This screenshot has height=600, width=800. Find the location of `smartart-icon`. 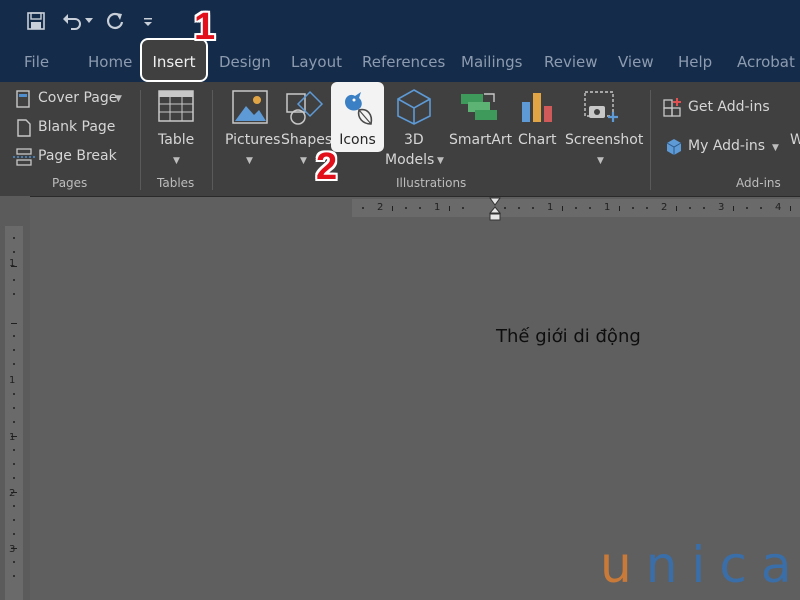

smartart-icon is located at coordinates (479, 109).